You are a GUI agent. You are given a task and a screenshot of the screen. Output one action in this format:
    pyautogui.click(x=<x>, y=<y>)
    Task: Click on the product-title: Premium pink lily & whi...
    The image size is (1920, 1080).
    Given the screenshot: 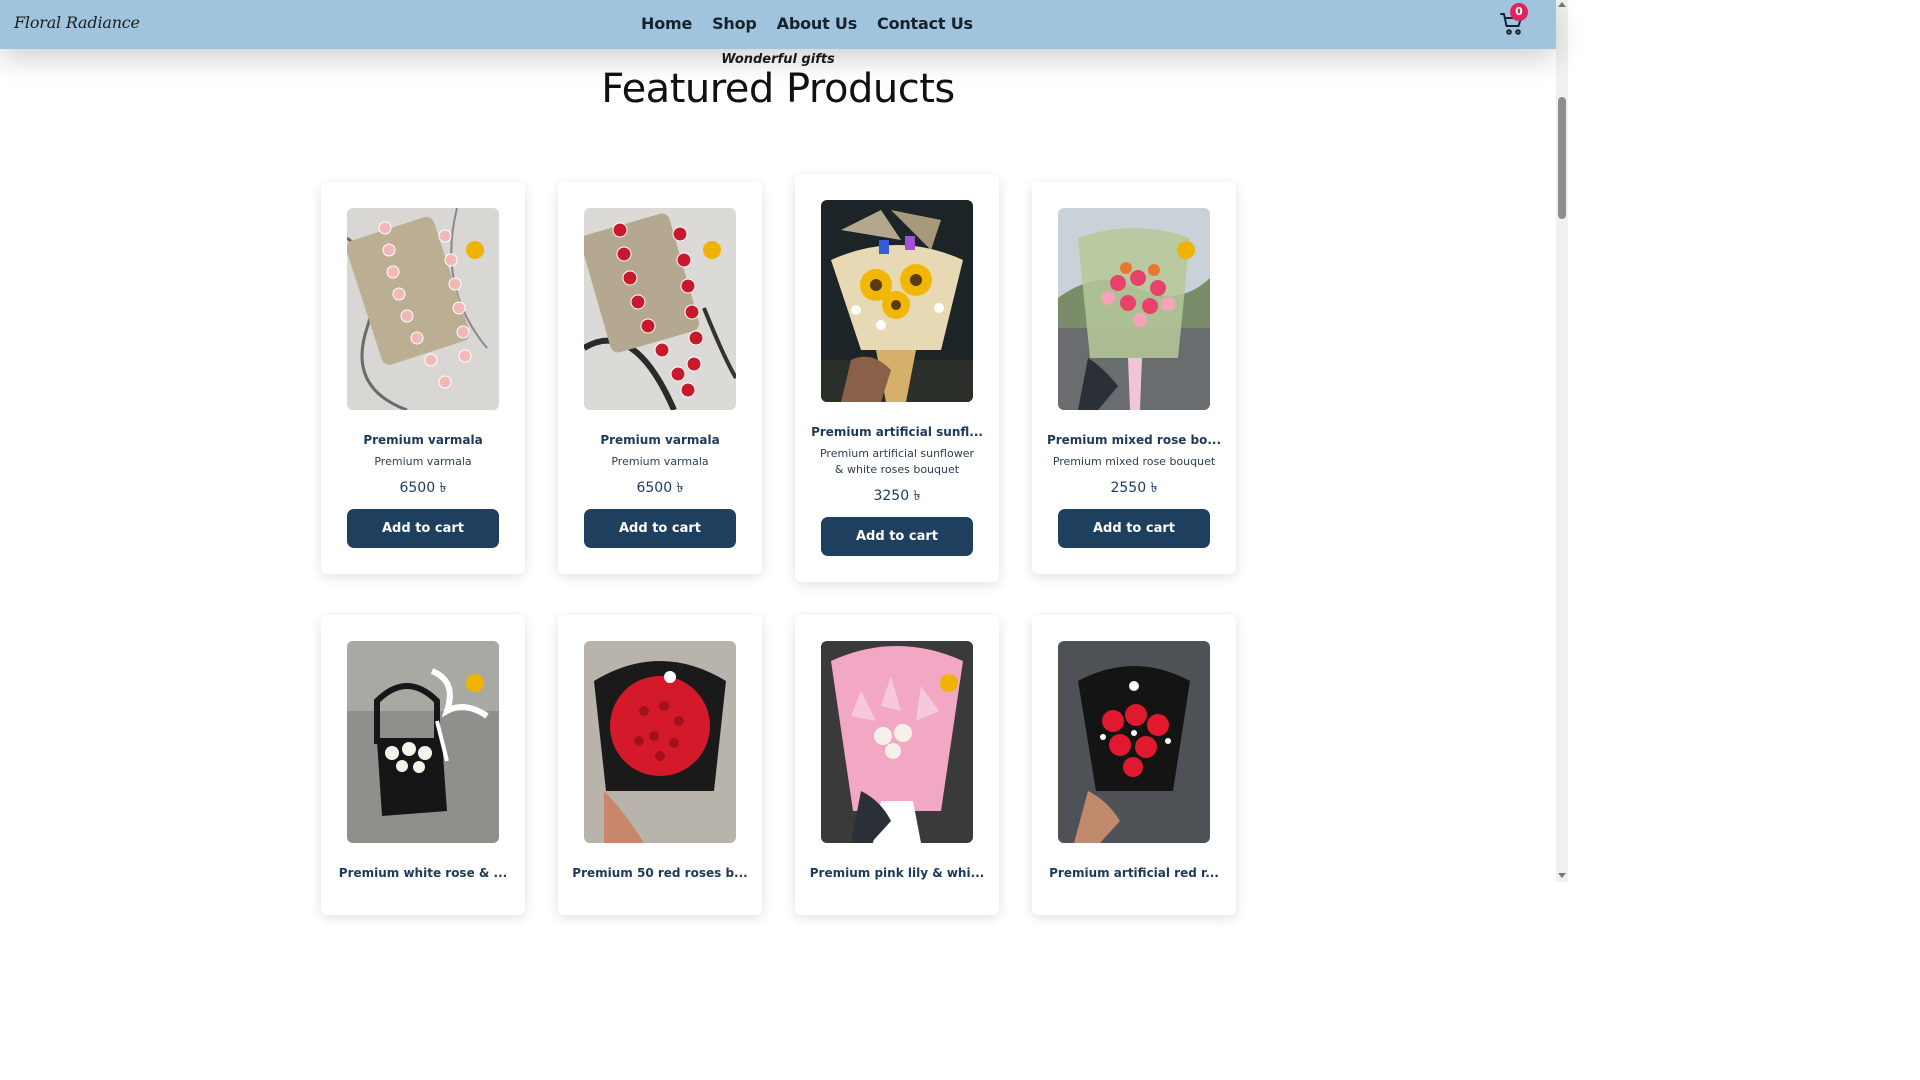 What is the action you would take?
    pyautogui.click(x=897, y=873)
    